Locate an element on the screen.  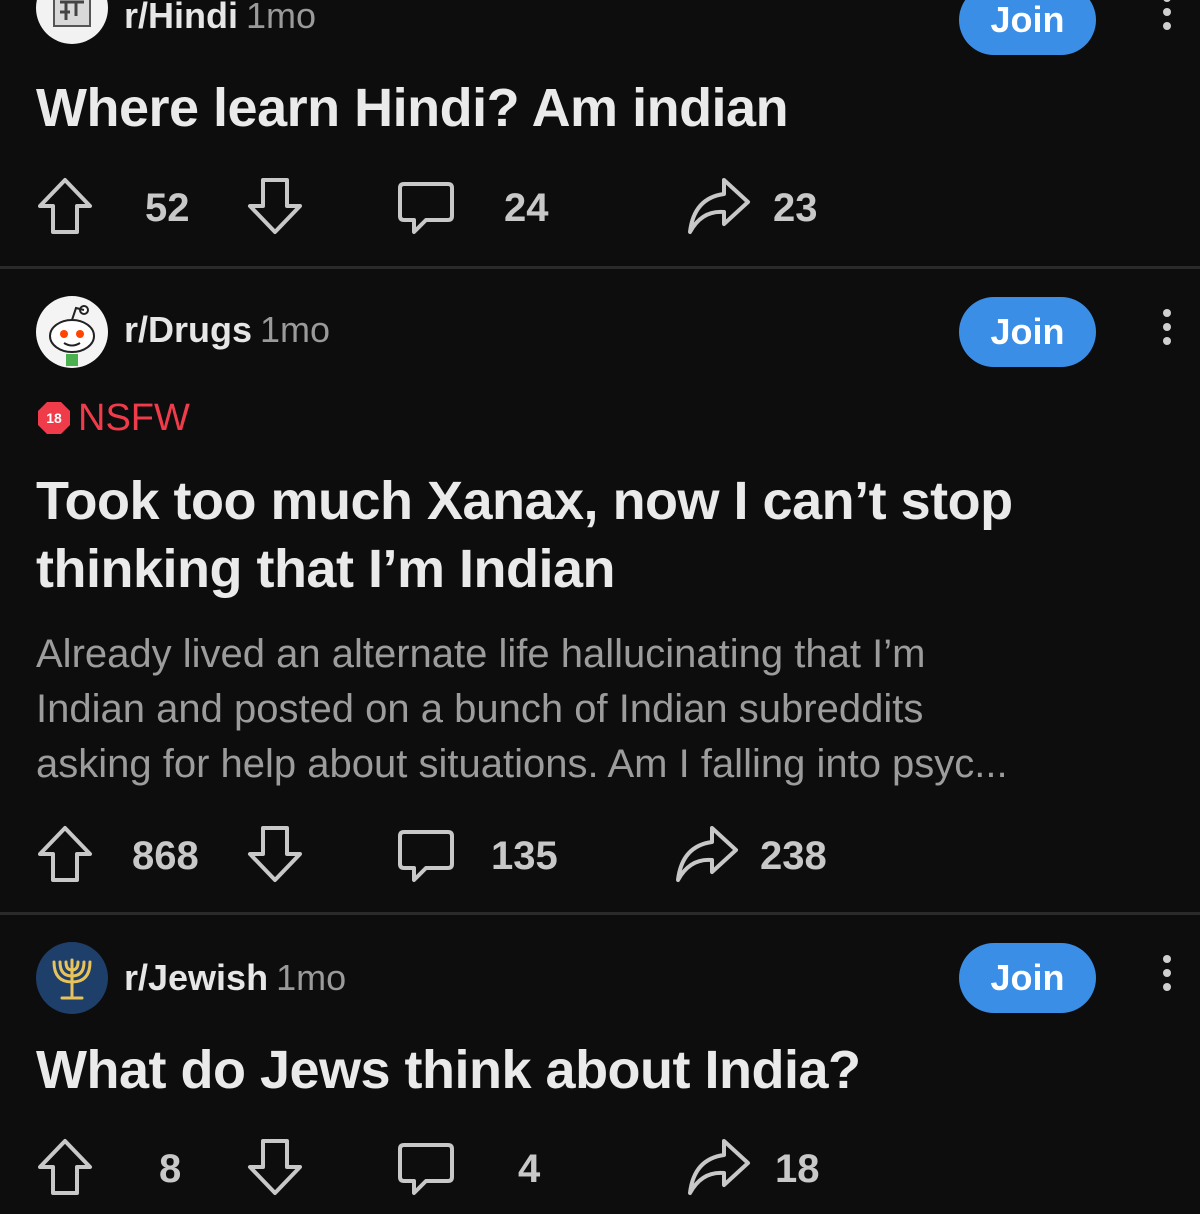
post-meta: r/Drugs 1mo is located at coordinates (227, 330).